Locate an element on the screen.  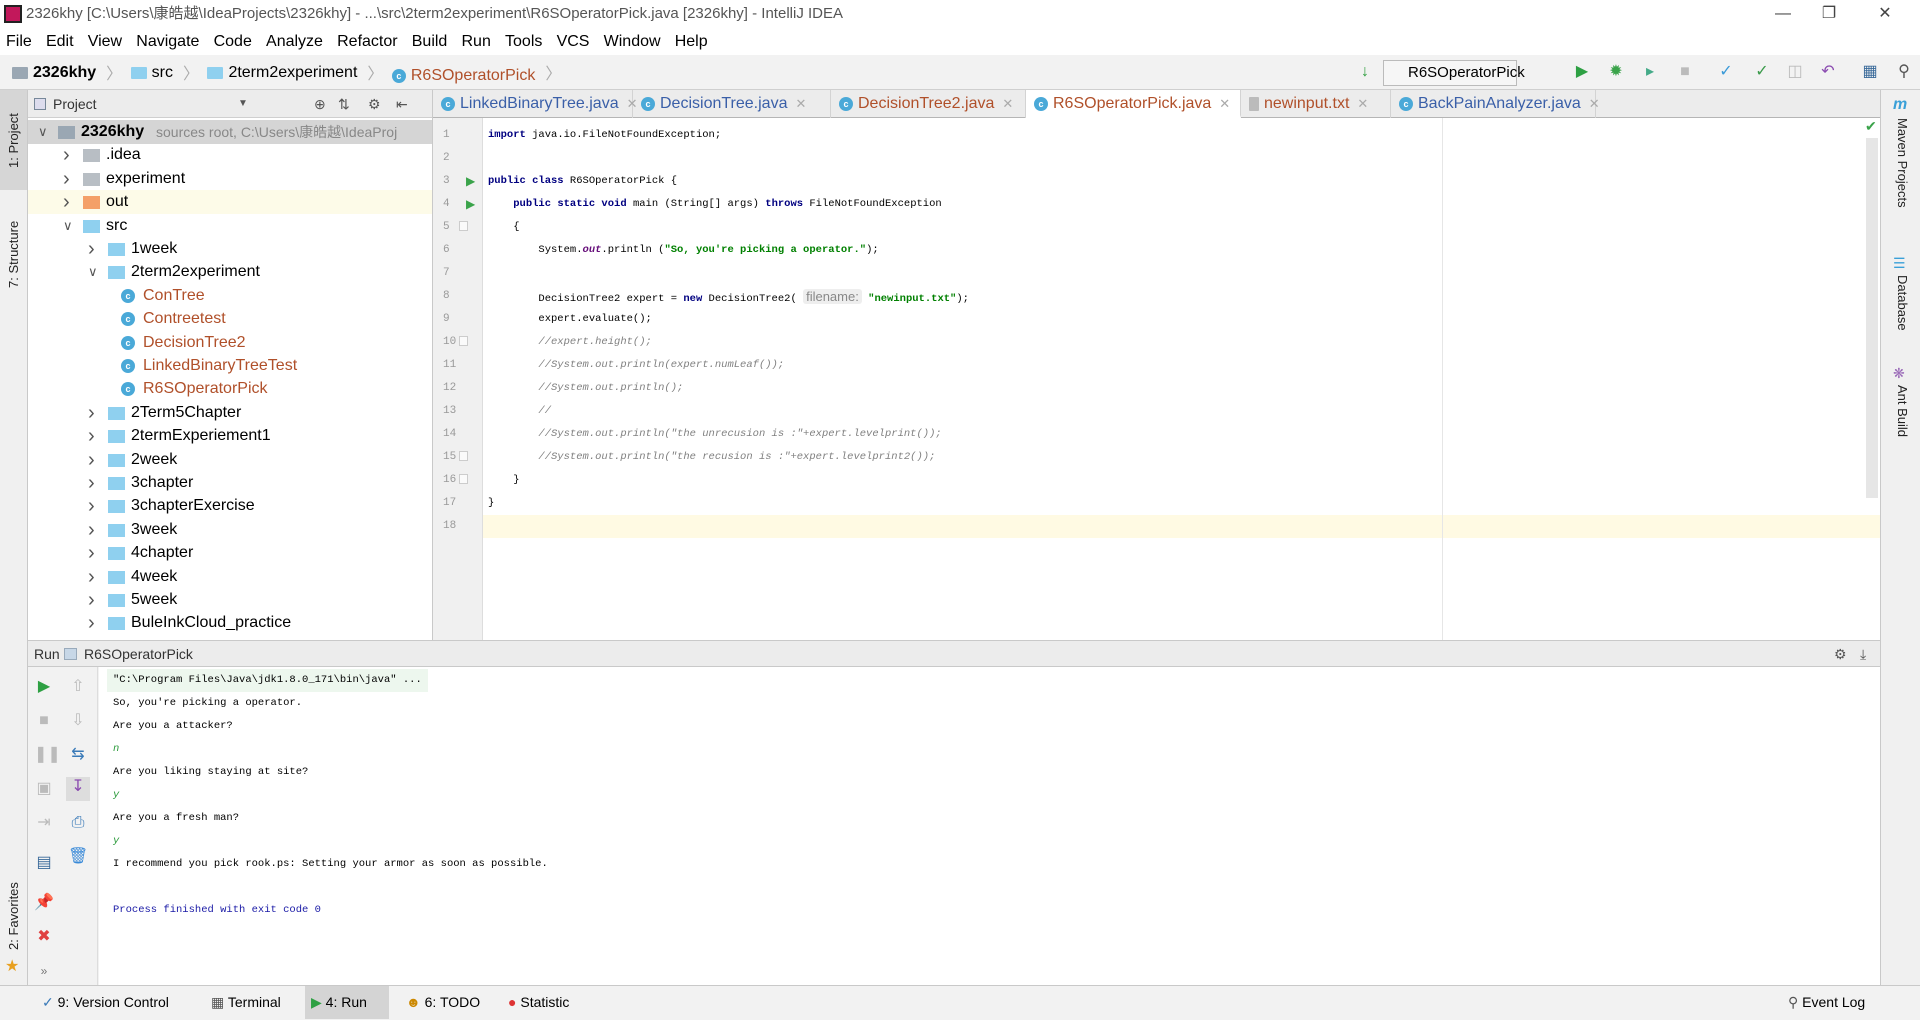
hide-panel-icon: ⇤ is located at coordinates (402, 104).